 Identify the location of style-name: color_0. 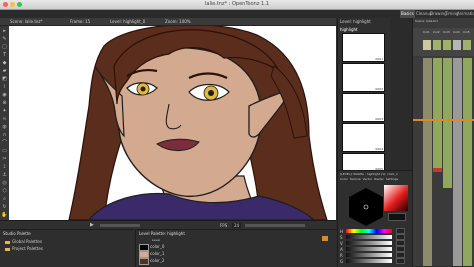
(157, 246).